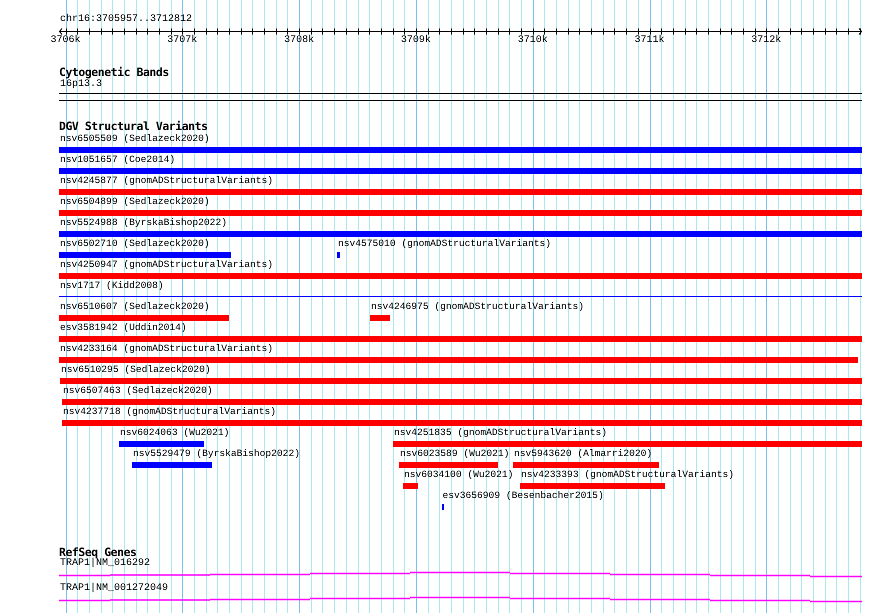 The height and width of the screenshot is (613, 890). I want to click on band-label: 16p13.3, so click(81, 85).